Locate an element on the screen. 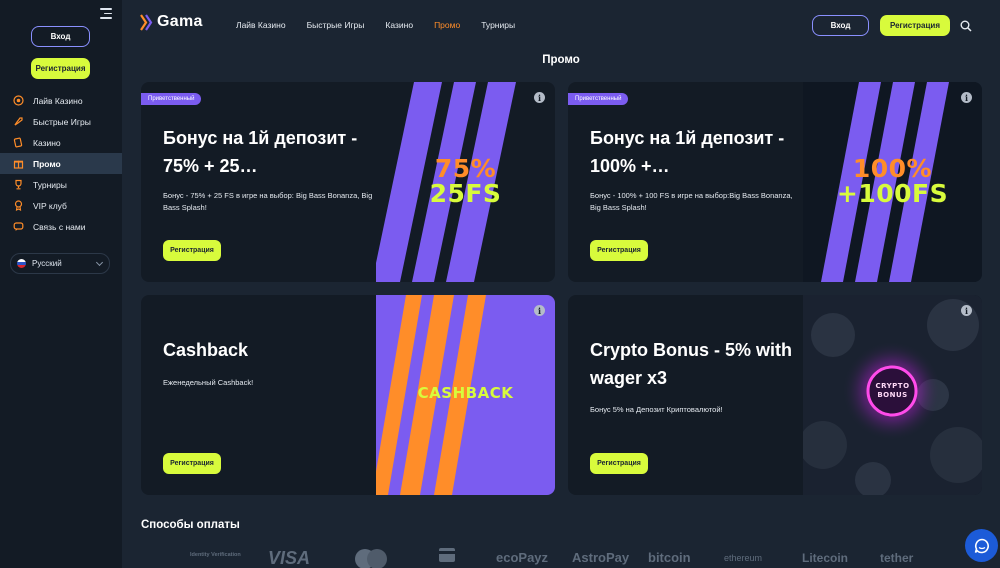 The image size is (1000, 568). rocket-icon is located at coordinates (18, 121).